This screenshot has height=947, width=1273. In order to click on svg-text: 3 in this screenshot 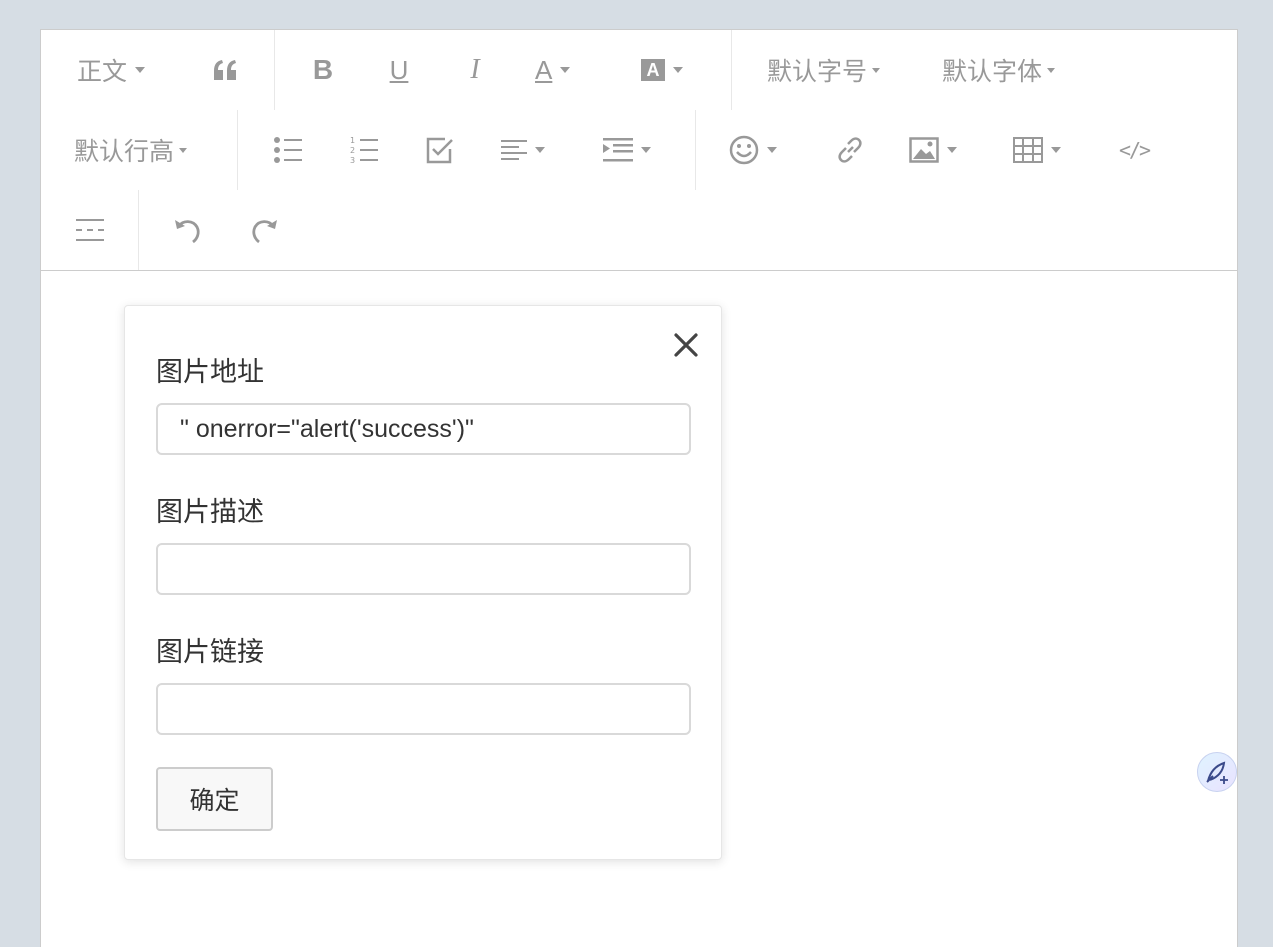, I will do `click(352, 160)`.